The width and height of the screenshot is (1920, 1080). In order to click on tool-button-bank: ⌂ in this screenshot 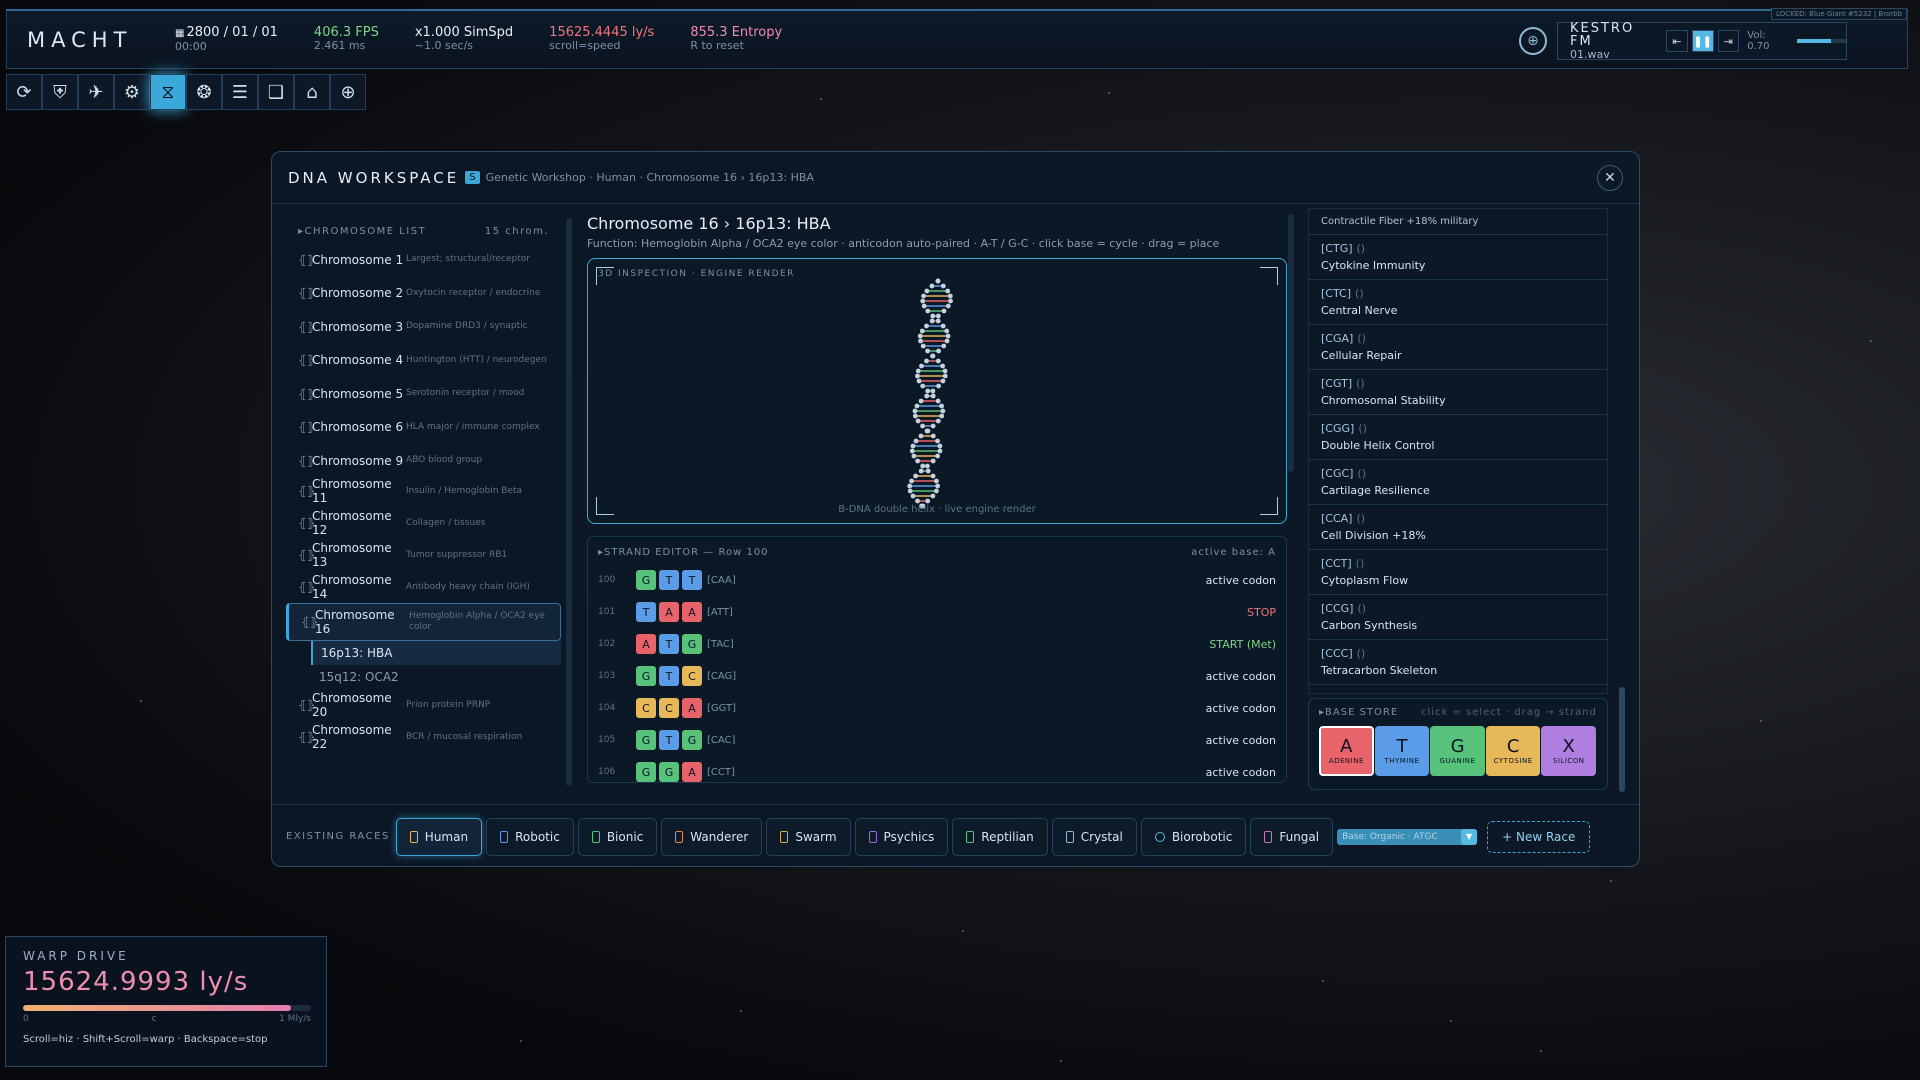, I will do `click(312, 92)`.